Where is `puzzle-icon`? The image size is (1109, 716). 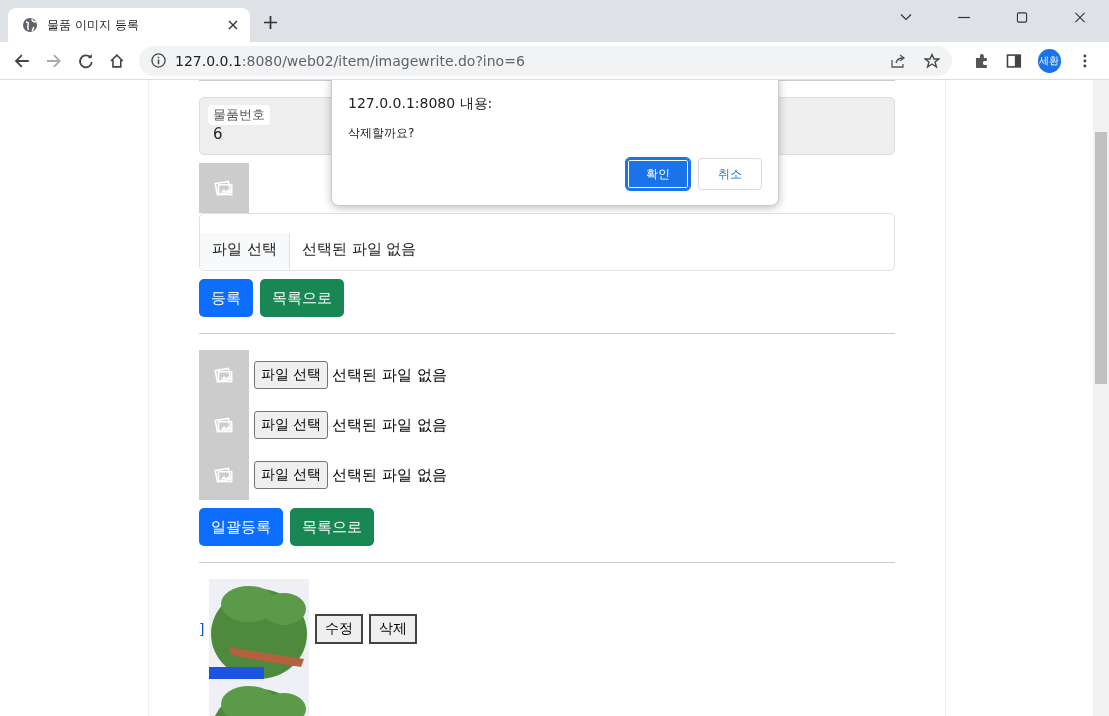
puzzle-icon is located at coordinates (982, 60).